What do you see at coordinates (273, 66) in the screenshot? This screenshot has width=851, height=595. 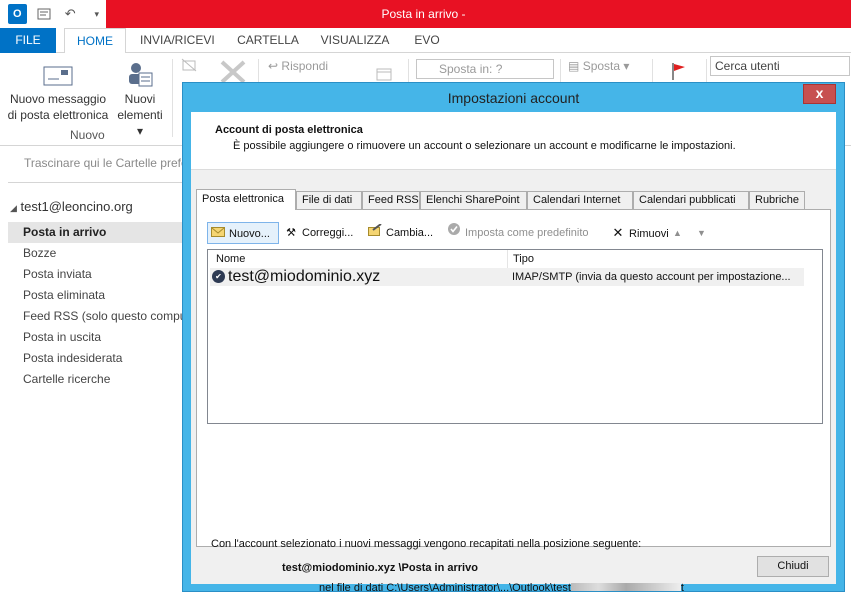 I see `reply-icon: ↩` at bounding box center [273, 66].